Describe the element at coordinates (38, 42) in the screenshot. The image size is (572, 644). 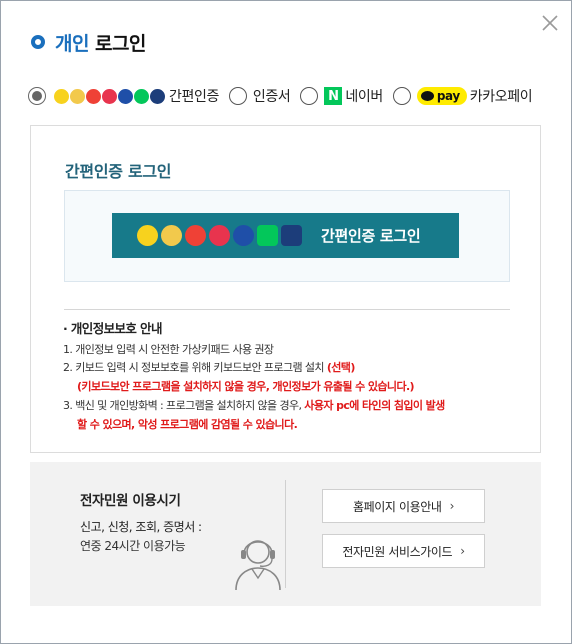
I see `title-bullet-icon` at that location.